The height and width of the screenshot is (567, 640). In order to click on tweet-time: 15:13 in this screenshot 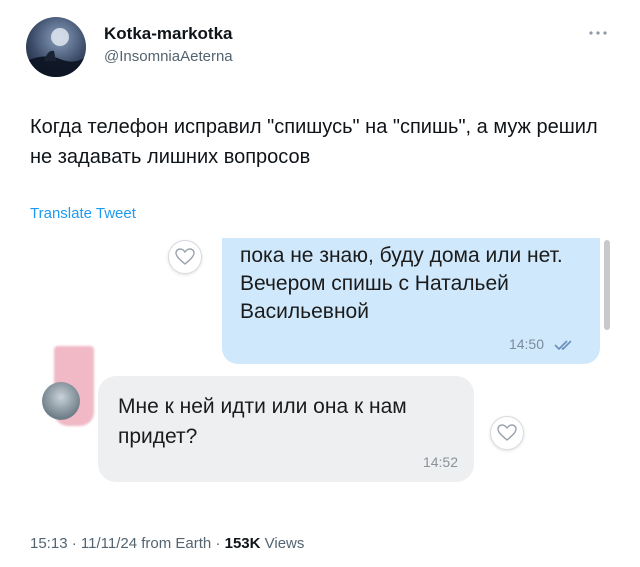, I will do `click(49, 543)`.